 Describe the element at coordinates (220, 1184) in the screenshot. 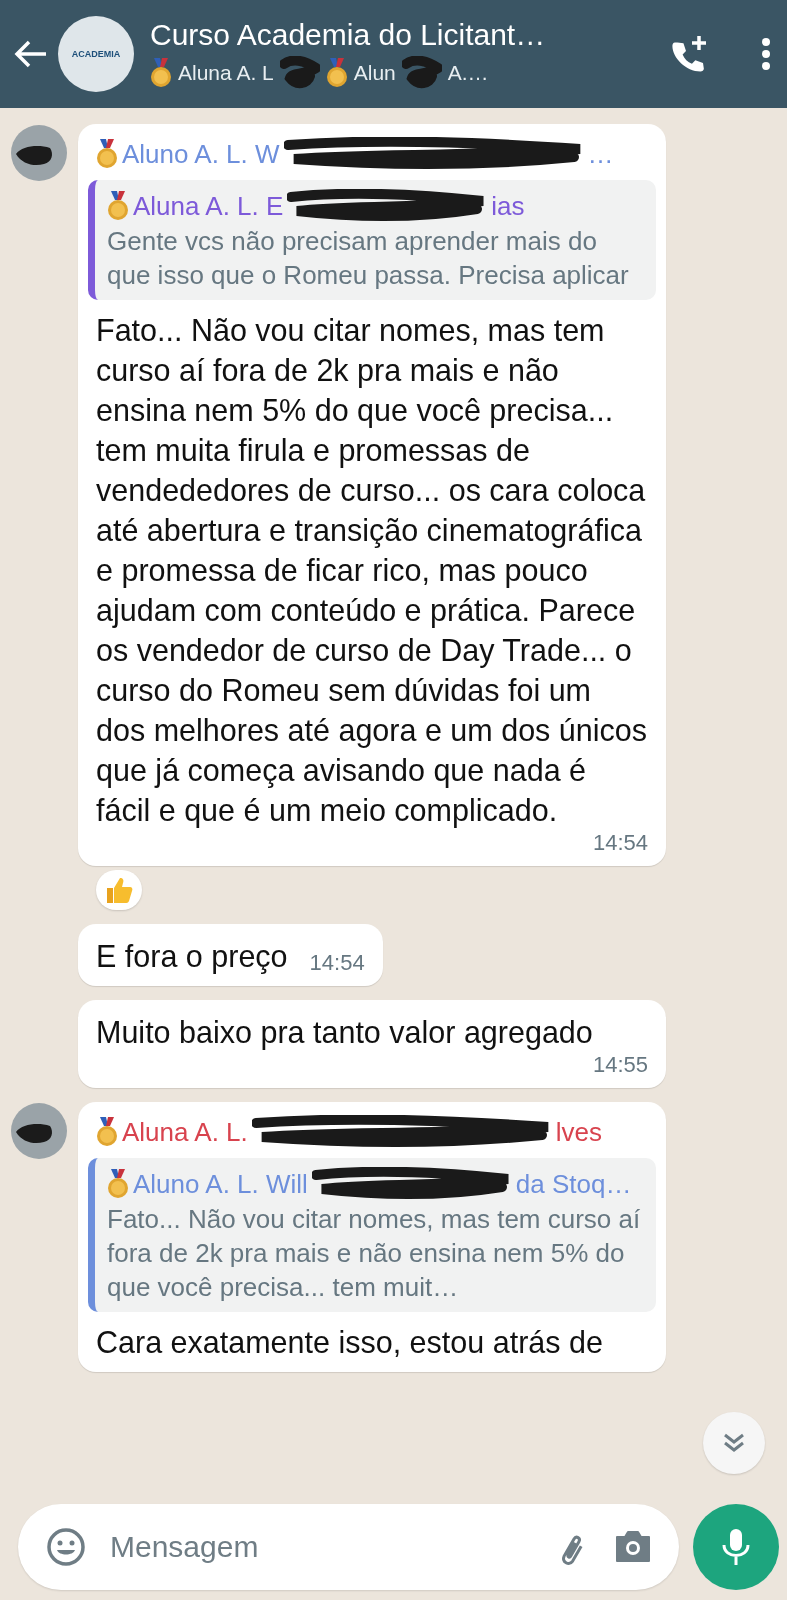

I see `sender-name: Aluno A. L. Will` at that location.